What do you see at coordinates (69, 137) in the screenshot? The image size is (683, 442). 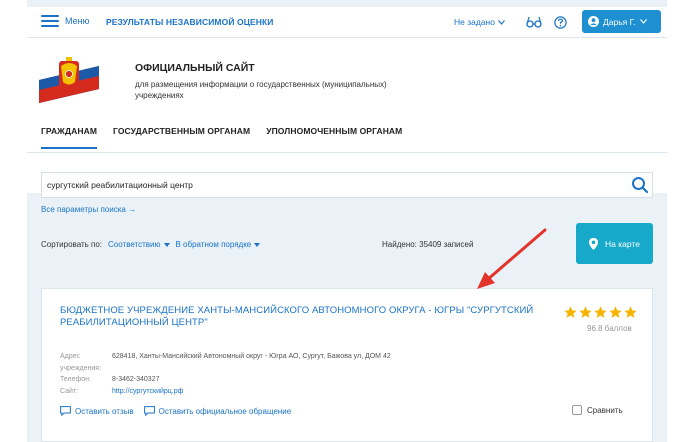 I see `tab-citizens: ГРАЖДАНАМ` at bounding box center [69, 137].